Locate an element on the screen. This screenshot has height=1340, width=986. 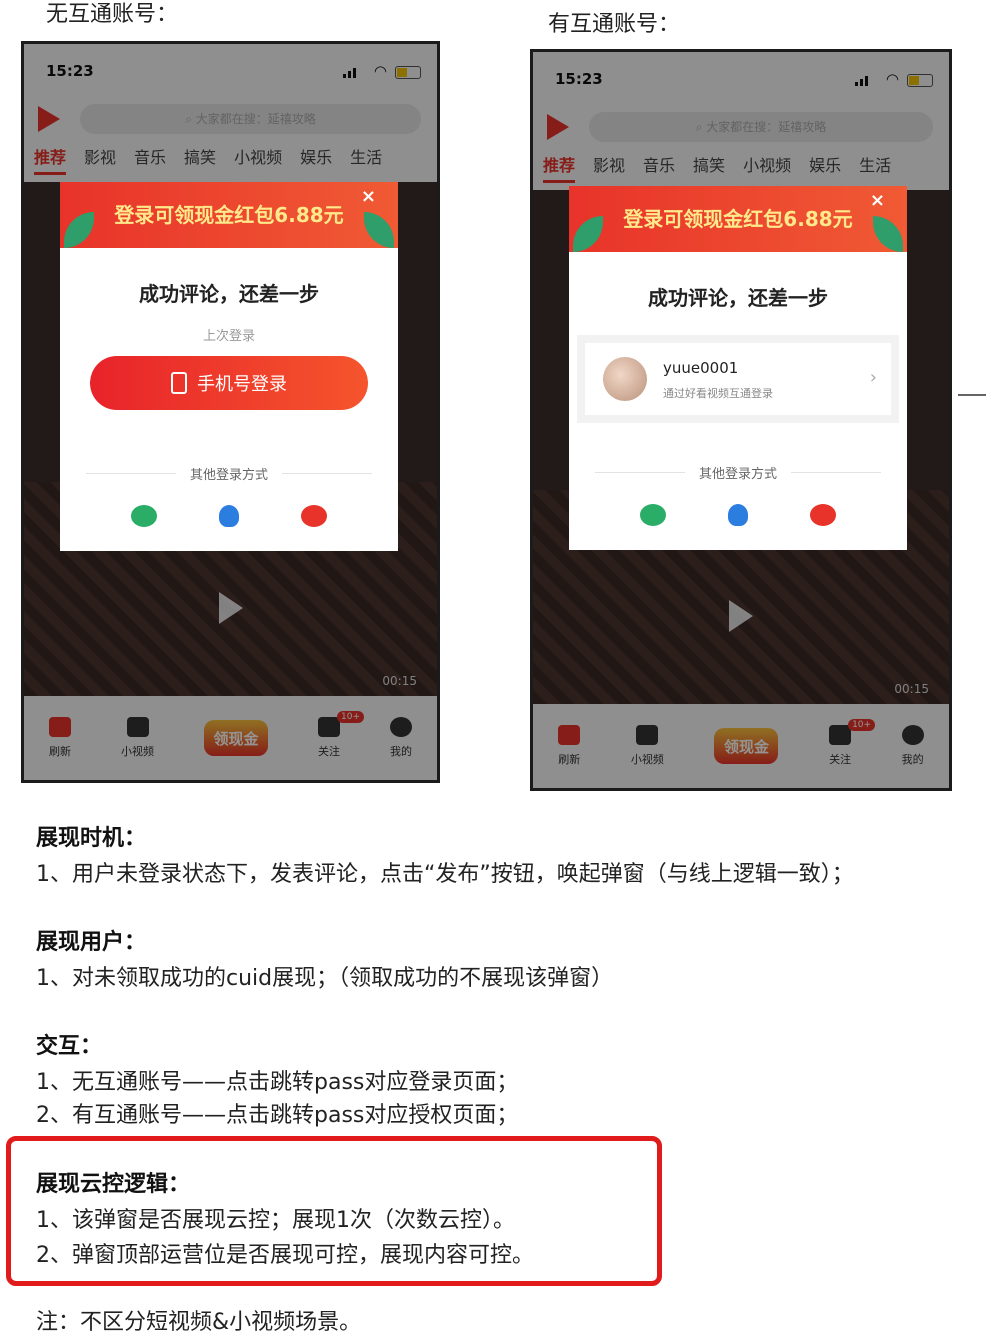
interaction-item-2: 2、有互通账号——点击跳转pass对应授权页面； is located at coordinates (277, 1115).